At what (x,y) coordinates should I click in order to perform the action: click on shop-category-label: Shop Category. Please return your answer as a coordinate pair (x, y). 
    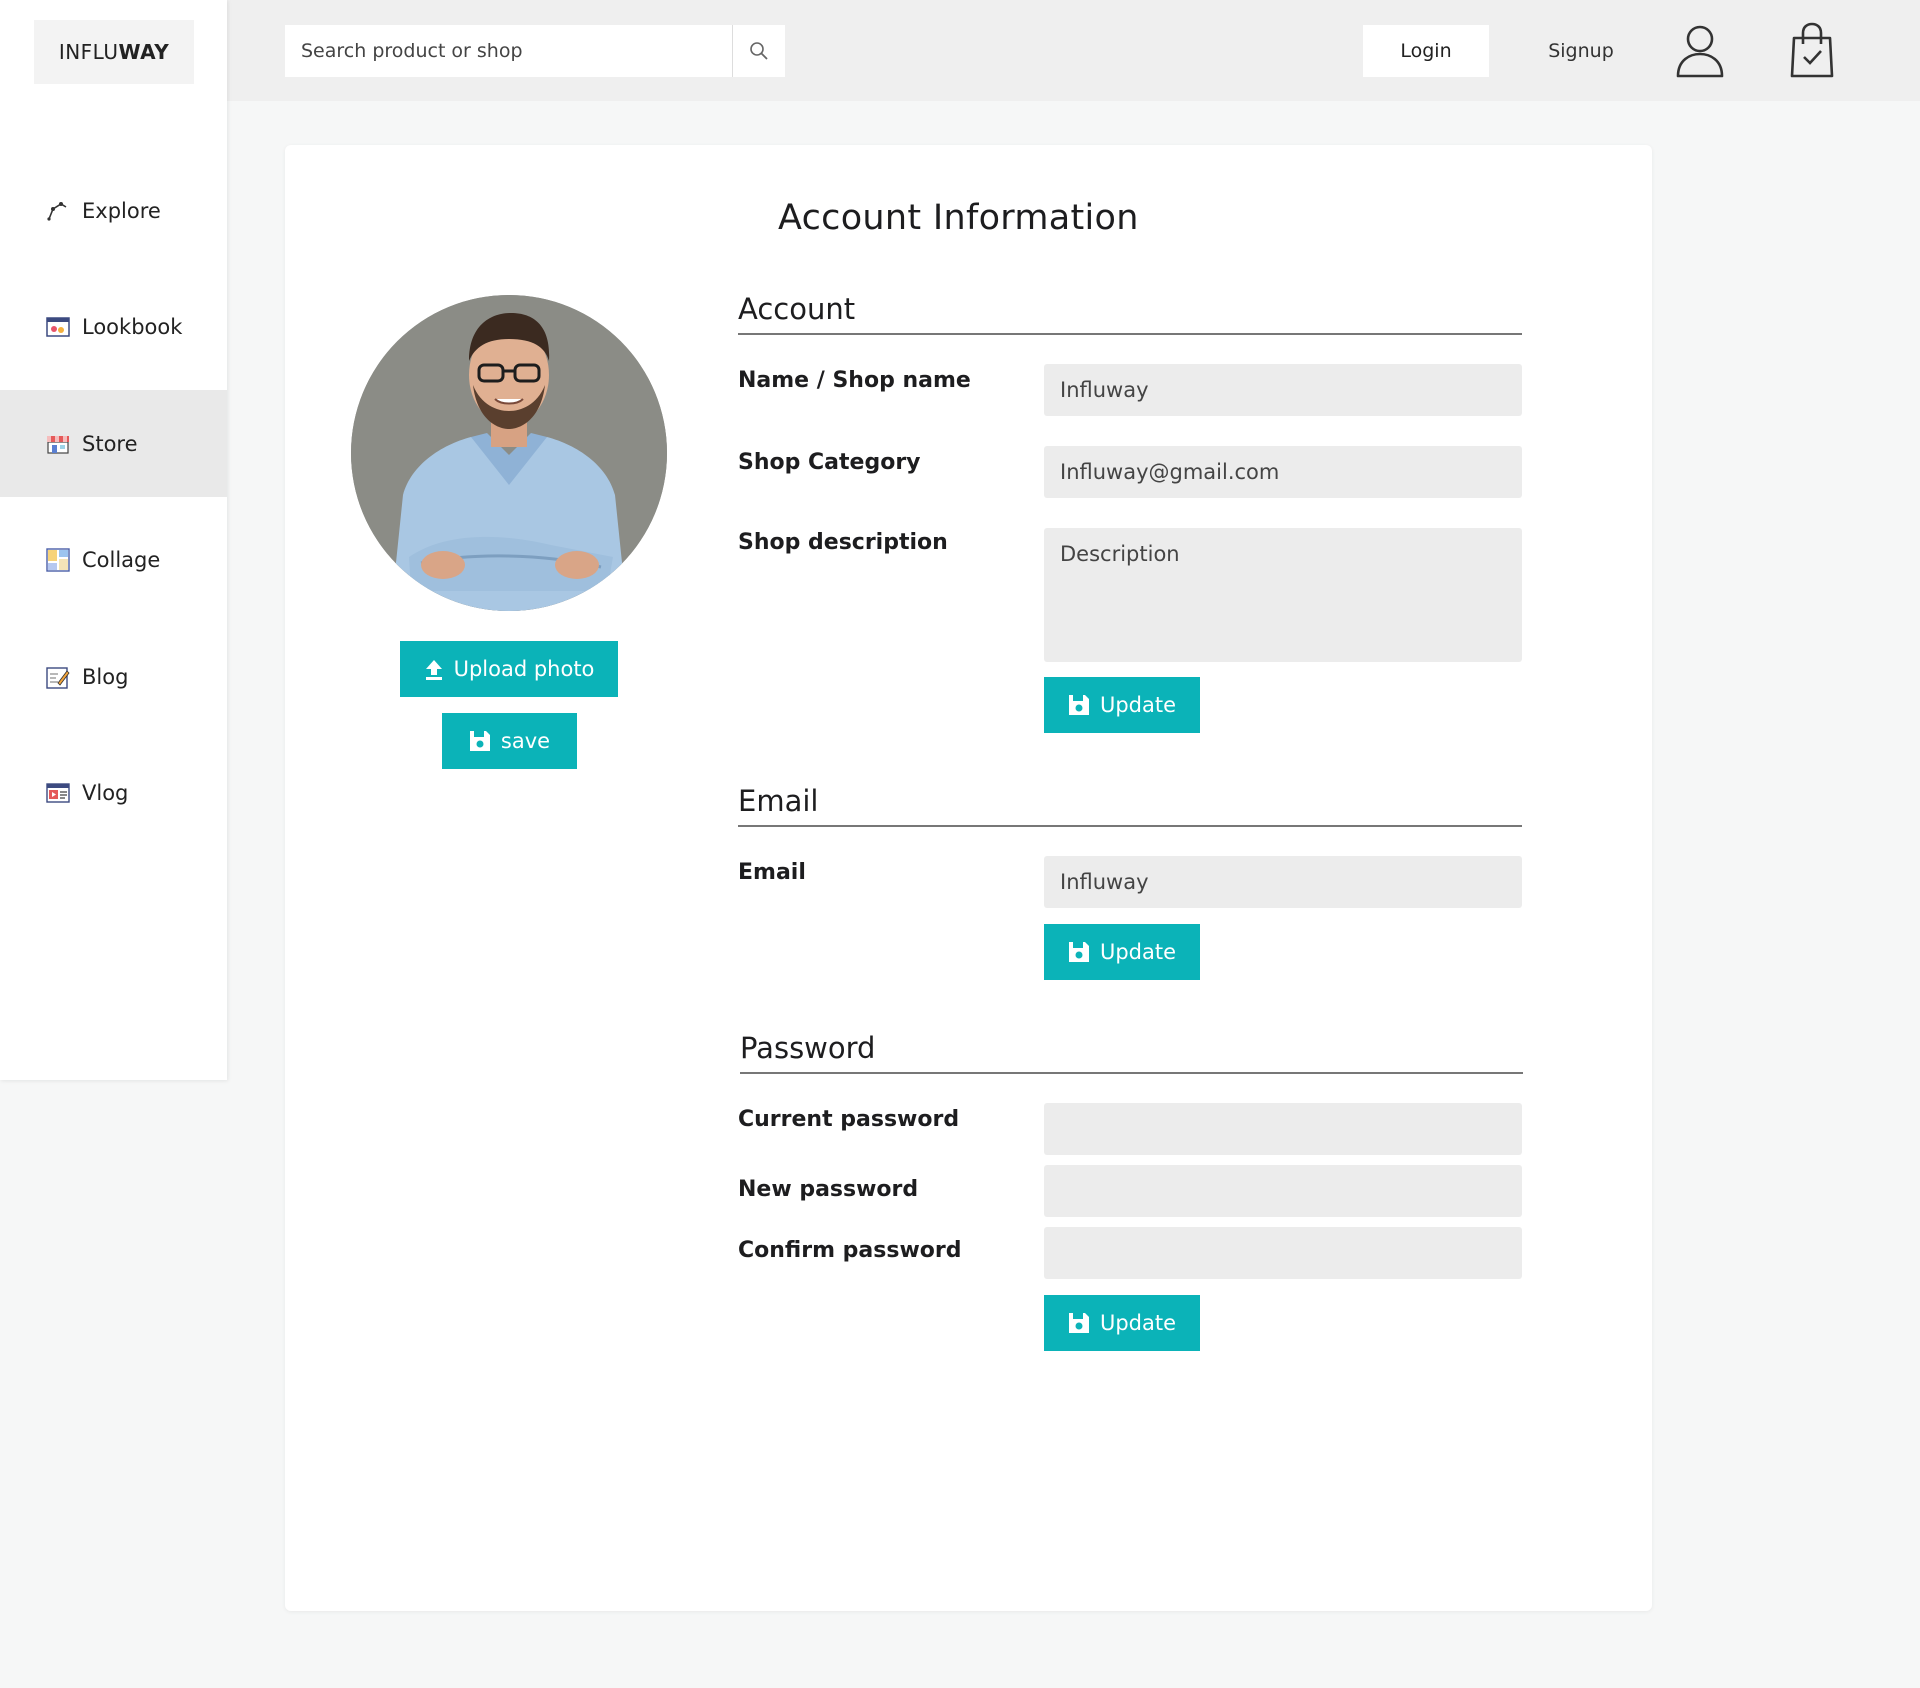
    Looking at the image, I should click on (829, 462).